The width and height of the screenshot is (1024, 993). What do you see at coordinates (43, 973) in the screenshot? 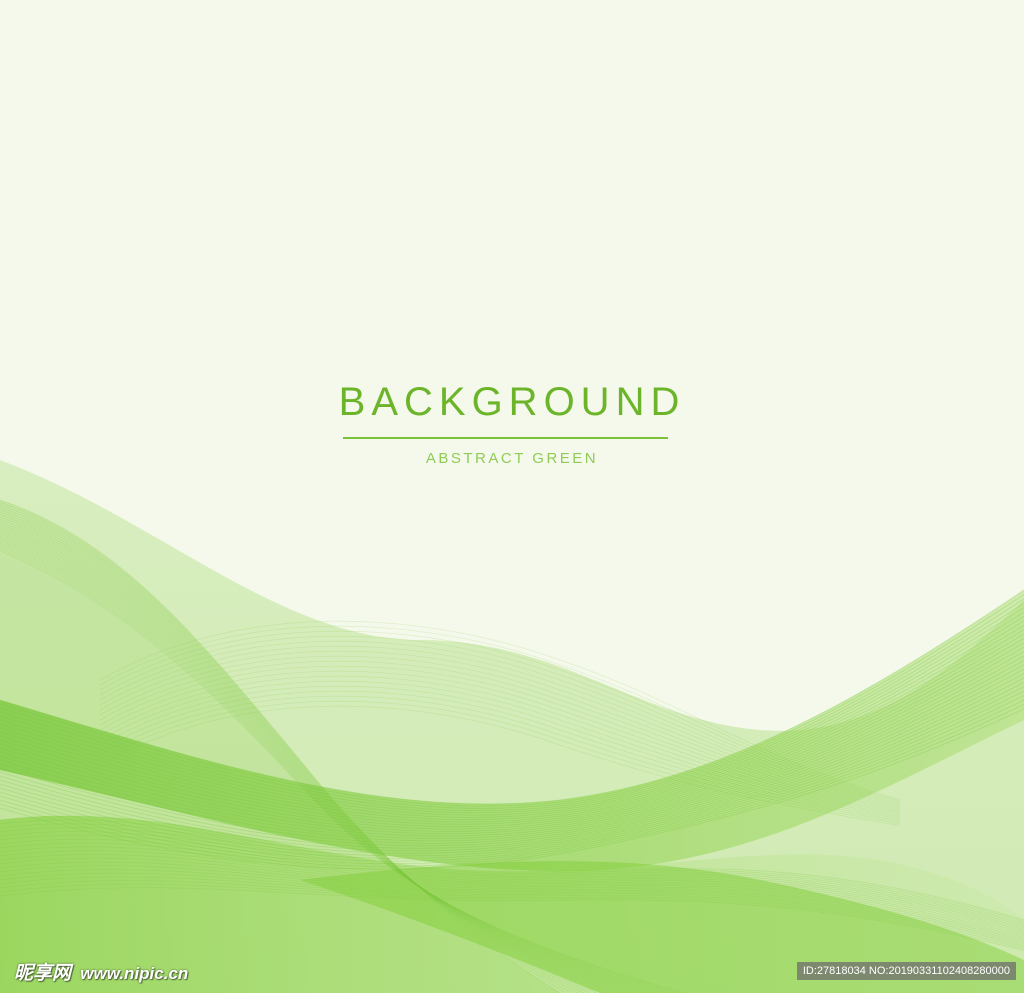
I see `watermark-logo-text: 昵享网` at bounding box center [43, 973].